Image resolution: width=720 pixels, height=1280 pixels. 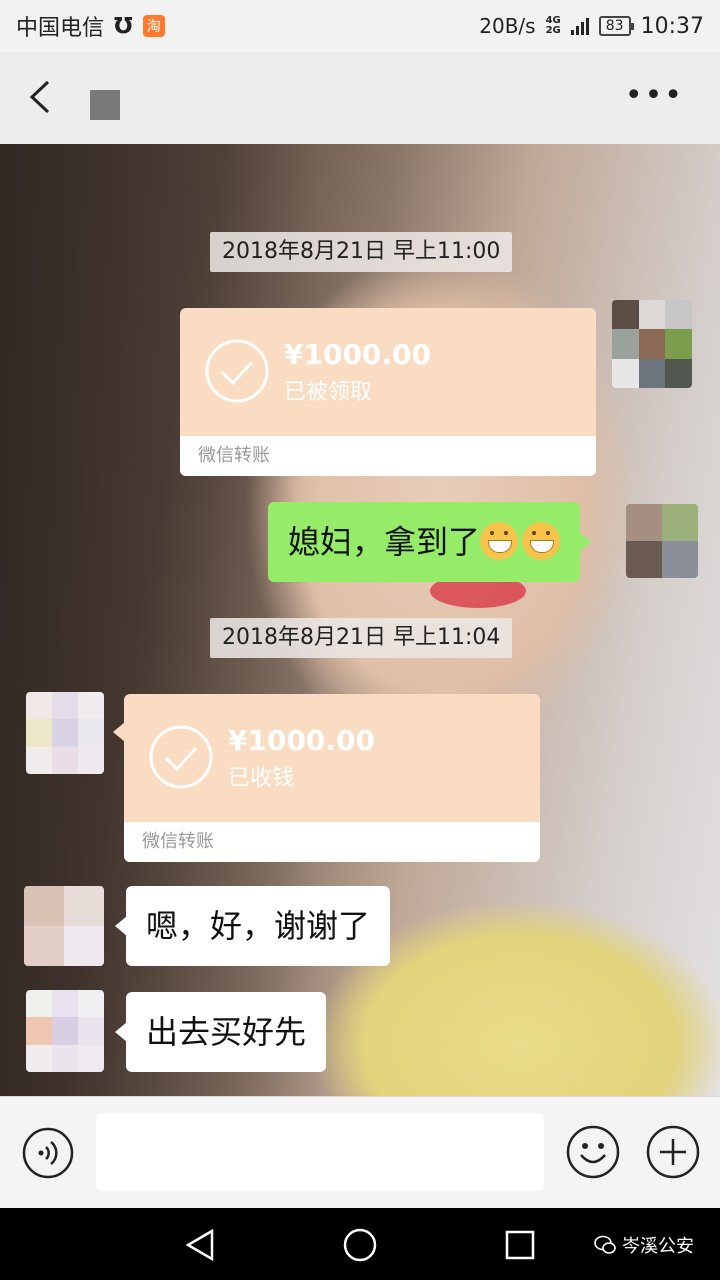 I want to click on nav-home-icon, so click(x=360, y=1245).